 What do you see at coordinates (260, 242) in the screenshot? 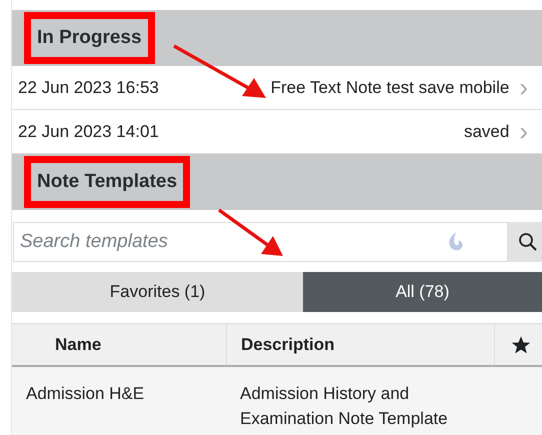
I see `search-field: Search templates` at bounding box center [260, 242].